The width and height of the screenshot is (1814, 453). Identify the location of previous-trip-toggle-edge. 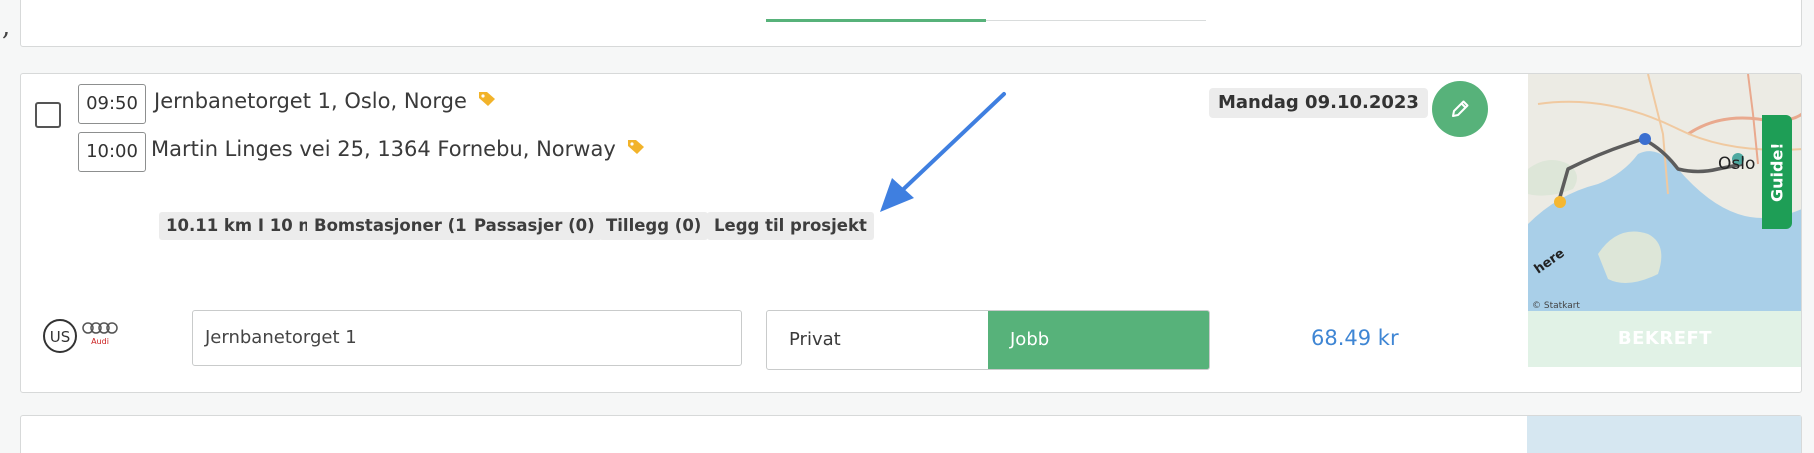
(986, 16).